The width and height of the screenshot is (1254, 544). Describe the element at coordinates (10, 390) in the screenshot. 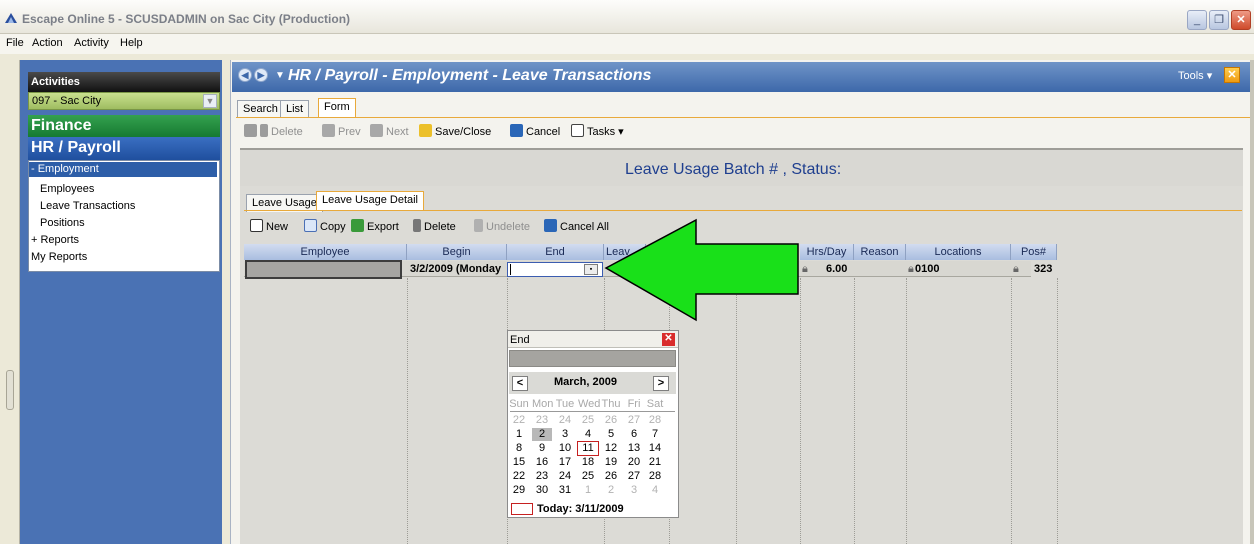

I see `splitter-handle` at that location.